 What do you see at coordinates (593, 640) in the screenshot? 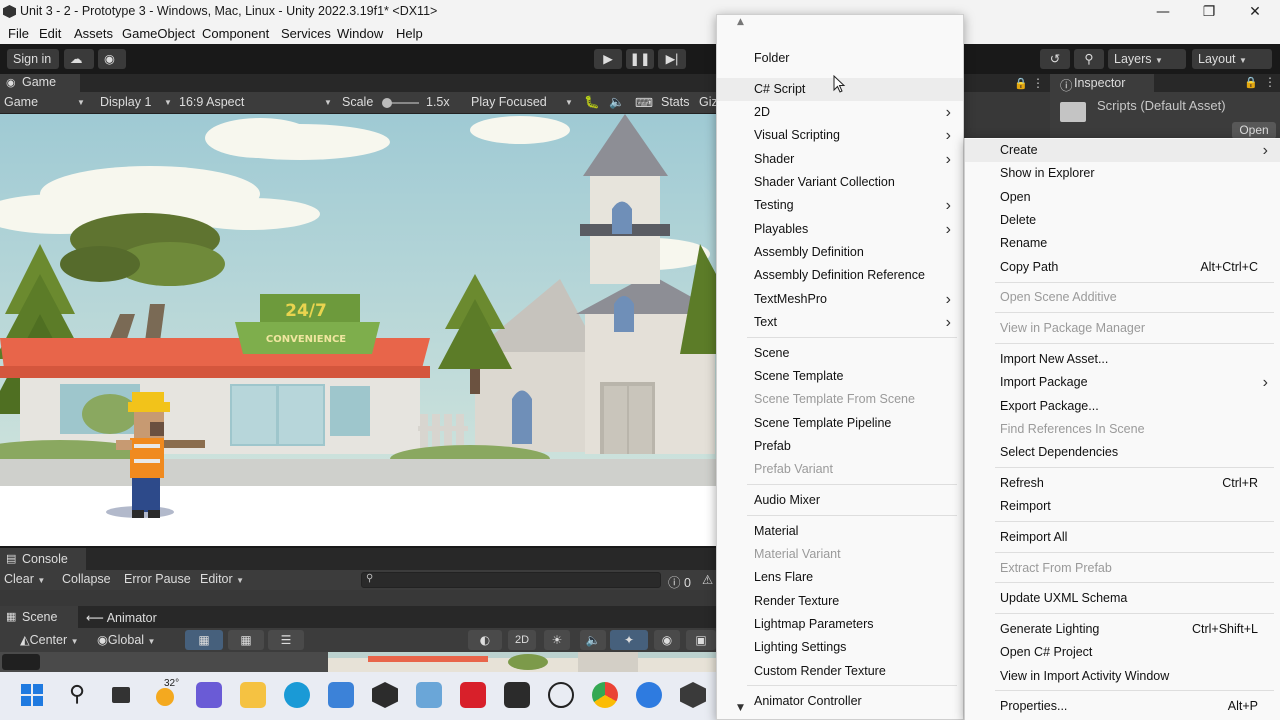
I see `audio-icon: 🔈` at bounding box center [593, 640].